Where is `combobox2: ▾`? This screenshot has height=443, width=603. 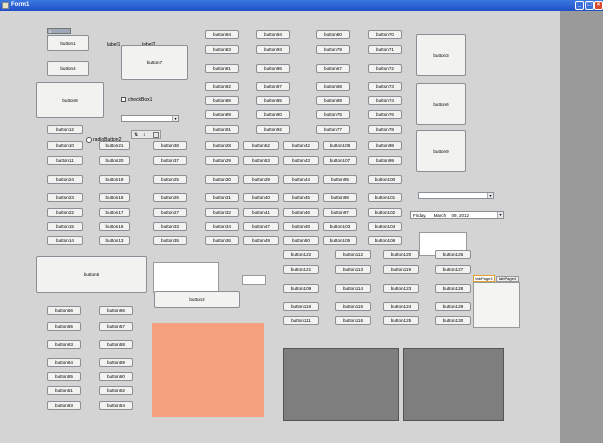 combobox2: ▾ is located at coordinates (456, 195).